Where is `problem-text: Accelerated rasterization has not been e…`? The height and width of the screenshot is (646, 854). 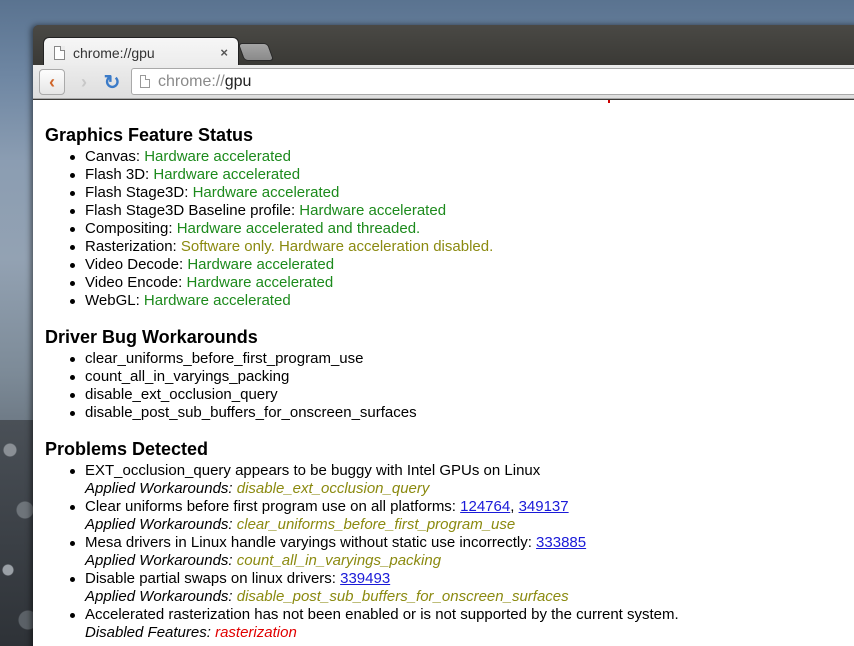
problem-text: Accelerated rasterization has not been e… is located at coordinates (382, 614).